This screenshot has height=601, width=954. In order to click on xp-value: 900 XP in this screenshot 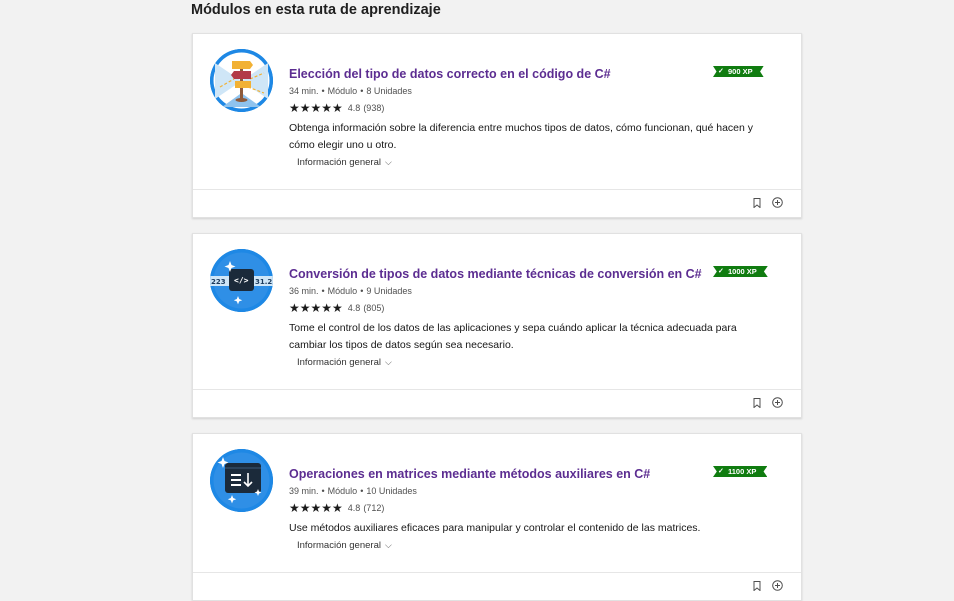, I will do `click(740, 71)`.